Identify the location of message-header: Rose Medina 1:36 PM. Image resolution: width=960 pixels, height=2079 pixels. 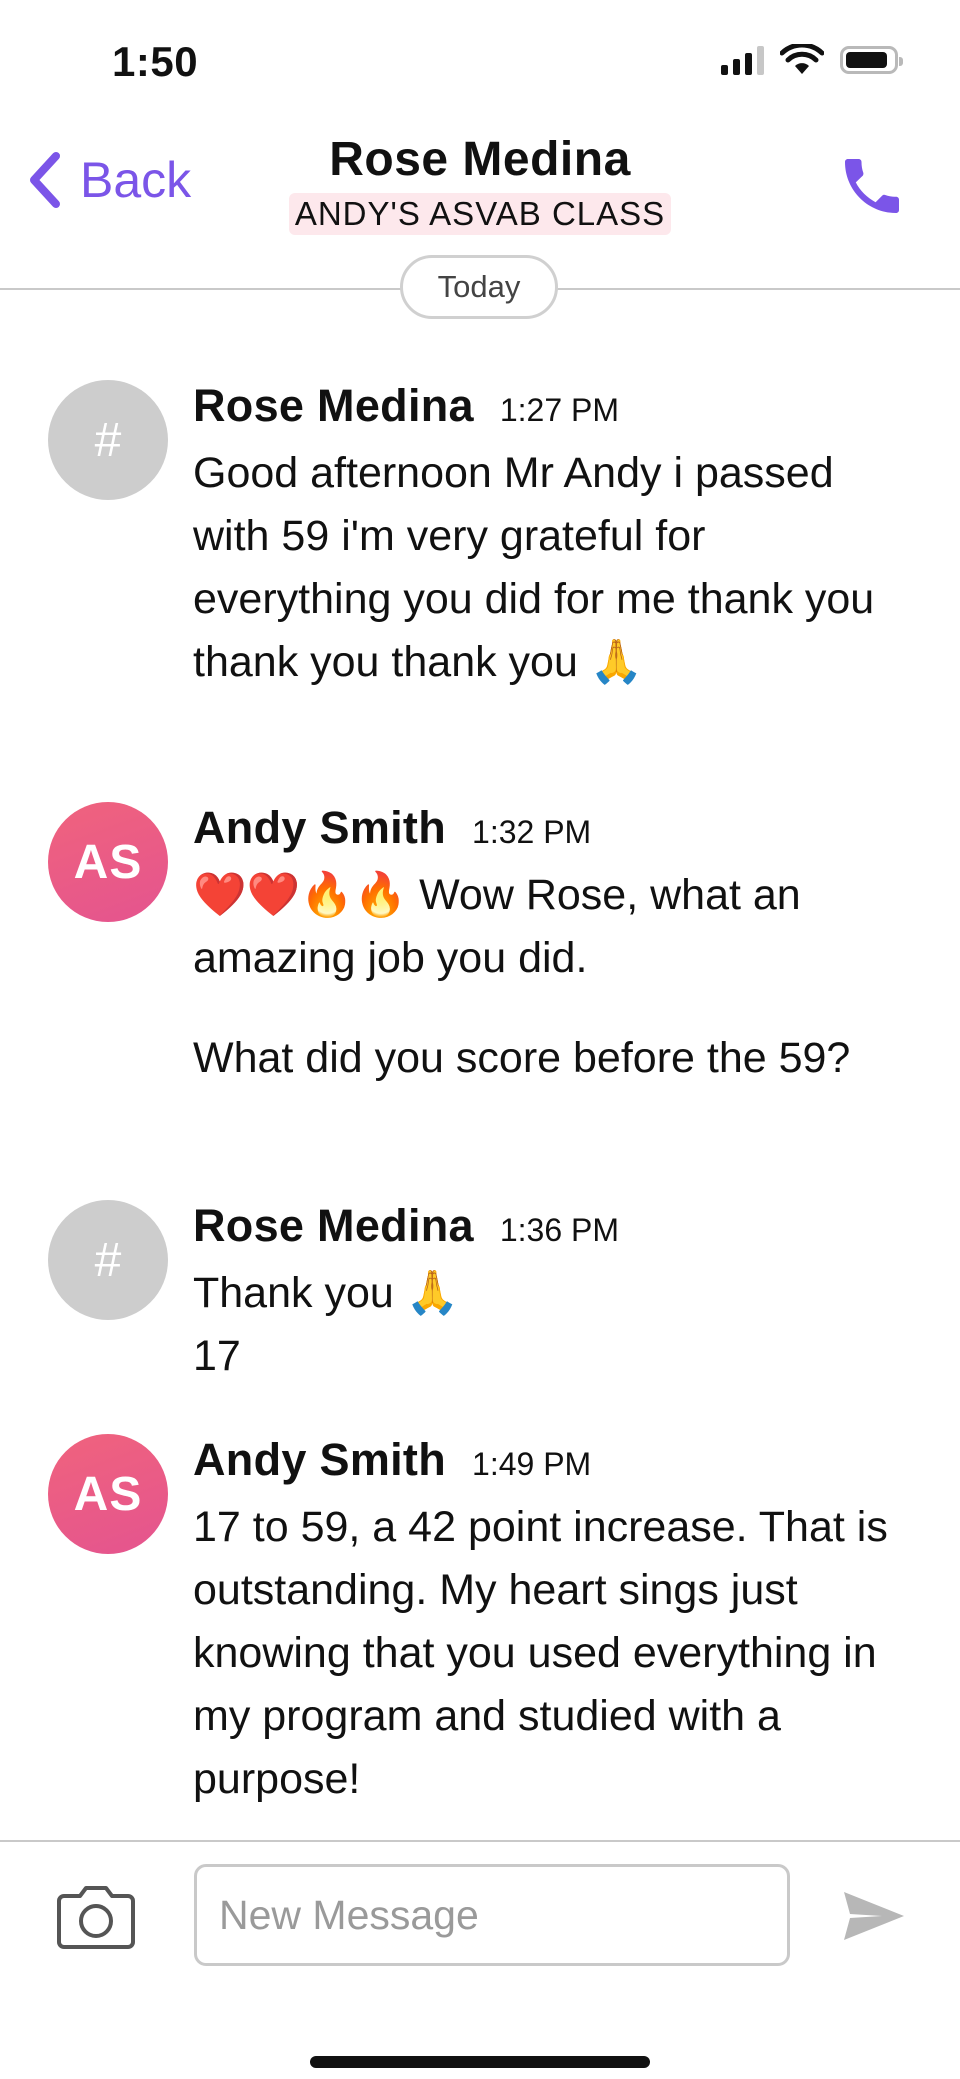
(406, 1226).